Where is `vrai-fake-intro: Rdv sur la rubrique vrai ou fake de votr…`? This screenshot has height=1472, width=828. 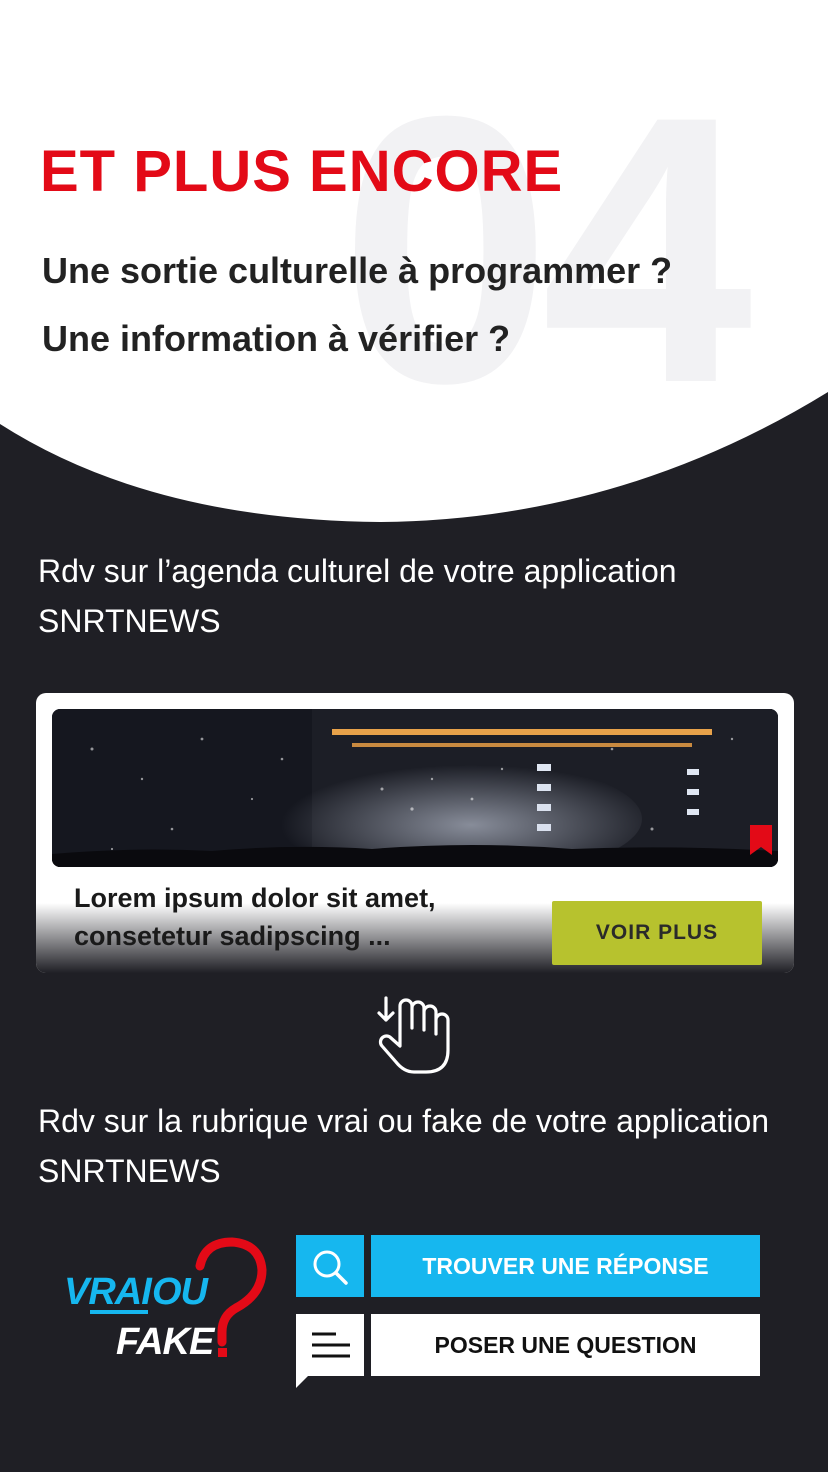 vrai-fake-intro: Rdv sur la rubrique vrai ou fake de votr… is located at coordinates (404, 1146).